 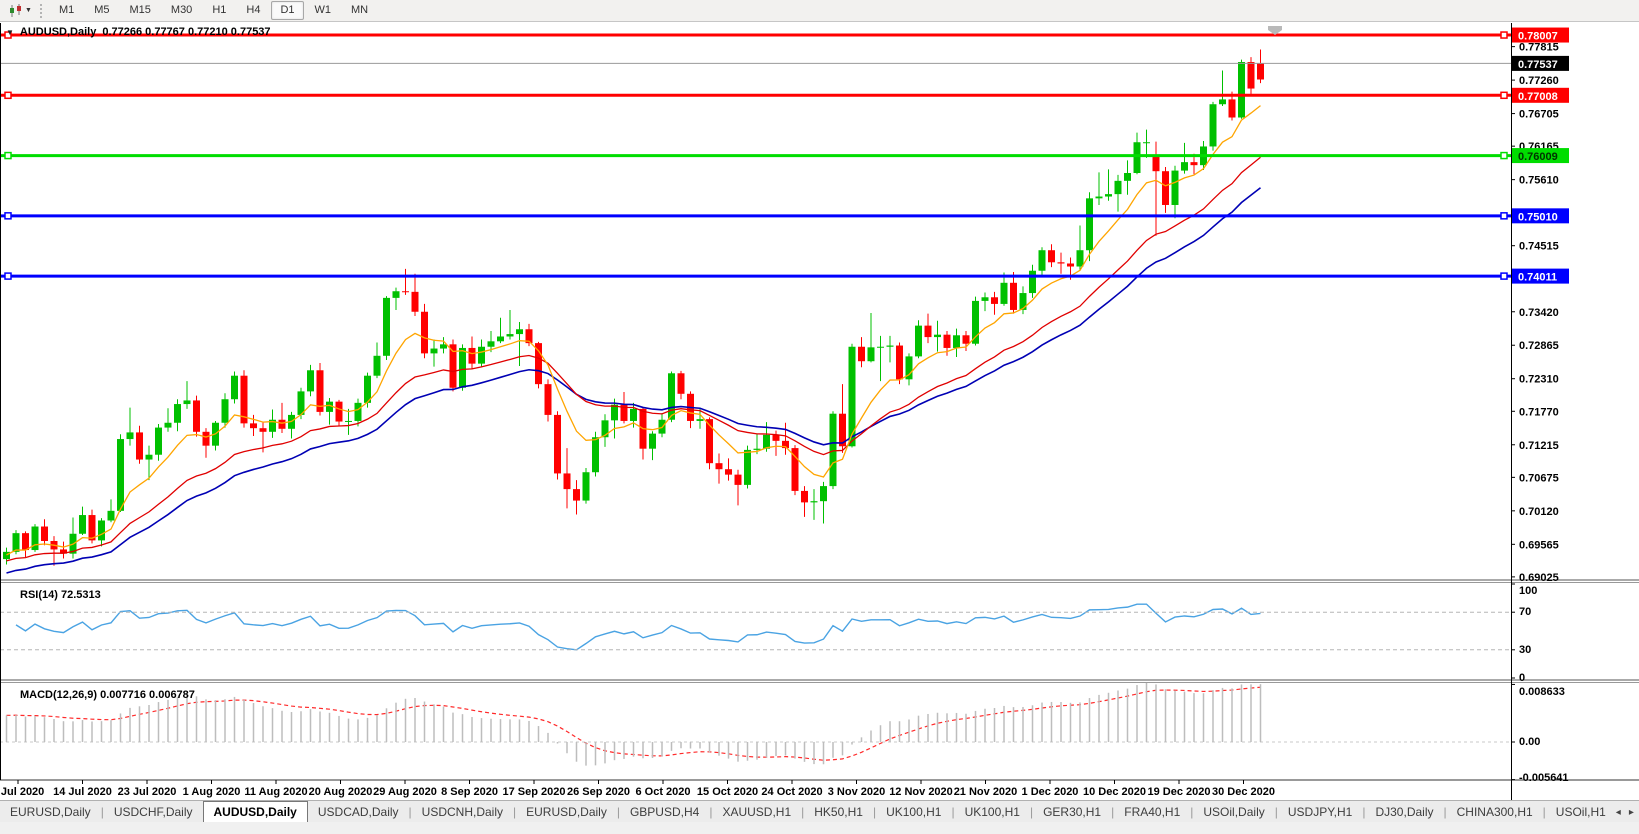 What do you see at coordinates (1539, 446) in the screenshot?
I see `price-tick-label: 0.71215` at bounding box center [1539, 446].